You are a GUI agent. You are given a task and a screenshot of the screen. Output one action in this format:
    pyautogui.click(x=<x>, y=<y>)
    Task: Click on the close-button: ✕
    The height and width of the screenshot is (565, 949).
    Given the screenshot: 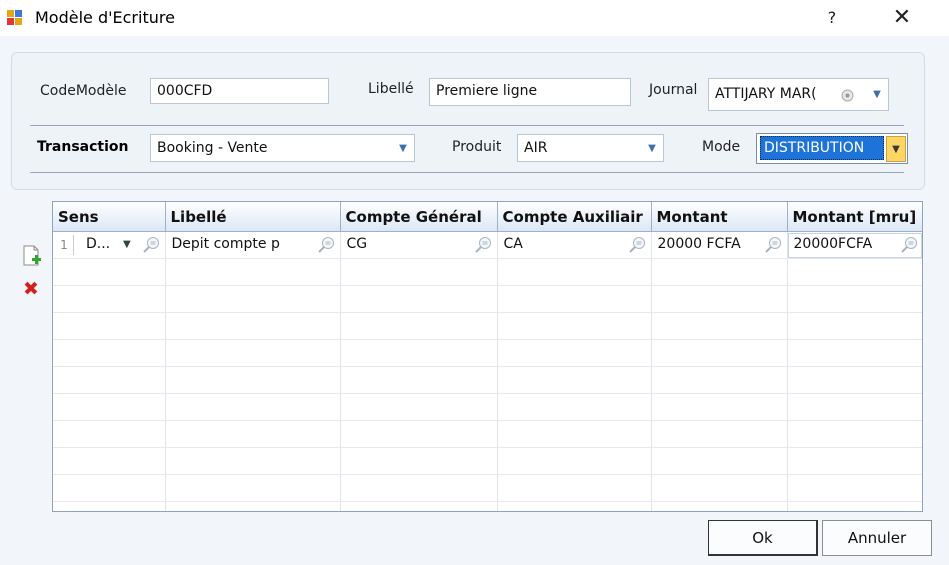 What is the action you would take?
    pyautogui.click(x=902, y=18)
    